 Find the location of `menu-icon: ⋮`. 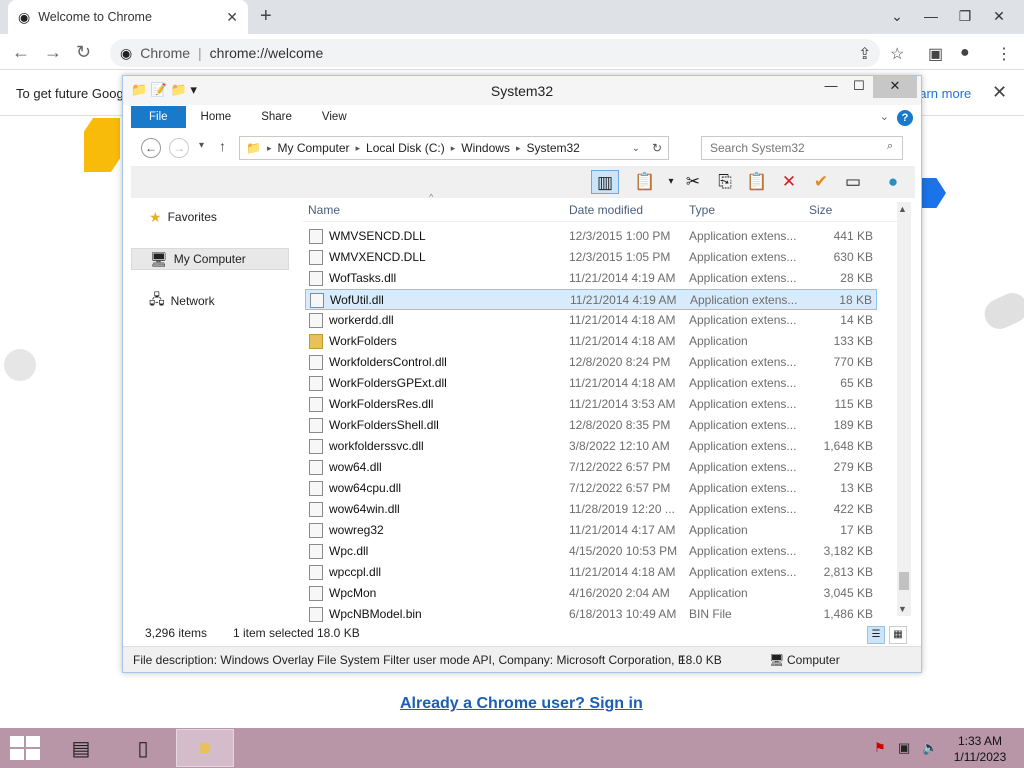

menu-icon: ⋮ is located at coordinates (1004, 54).